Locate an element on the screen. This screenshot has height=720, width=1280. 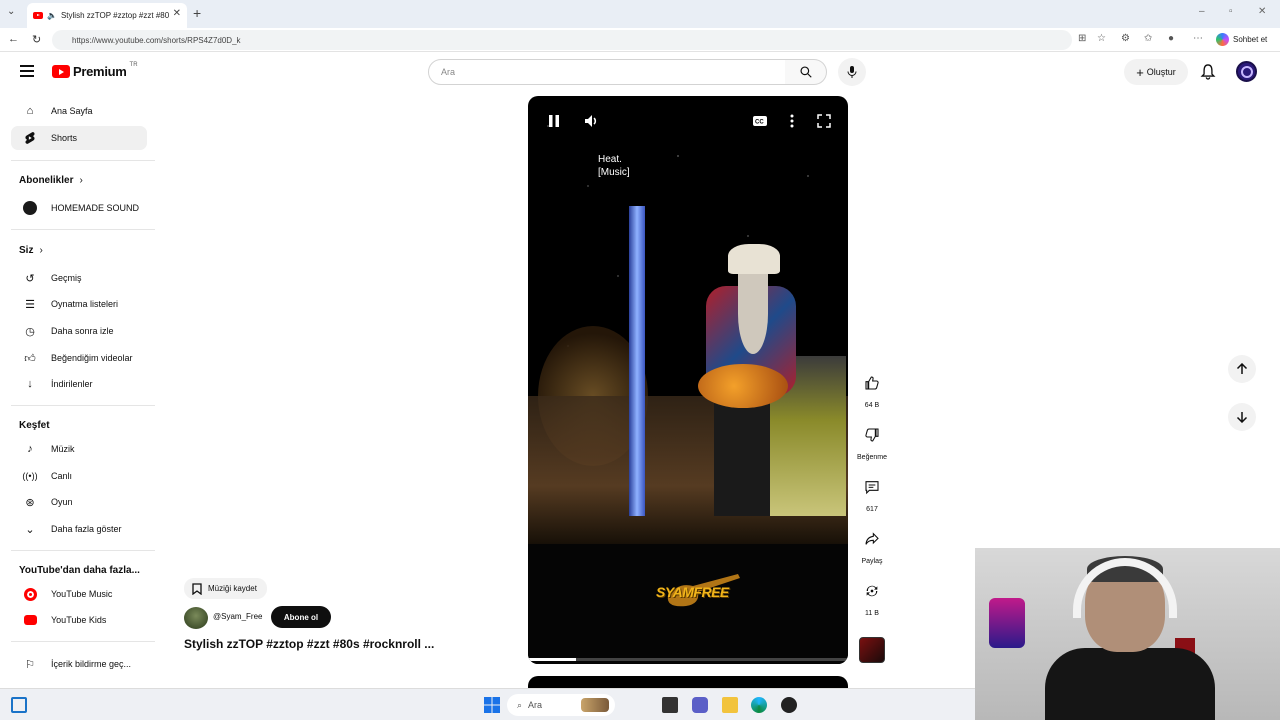
copilot-button: Sohbet et is located at coordinates (1241, 39).